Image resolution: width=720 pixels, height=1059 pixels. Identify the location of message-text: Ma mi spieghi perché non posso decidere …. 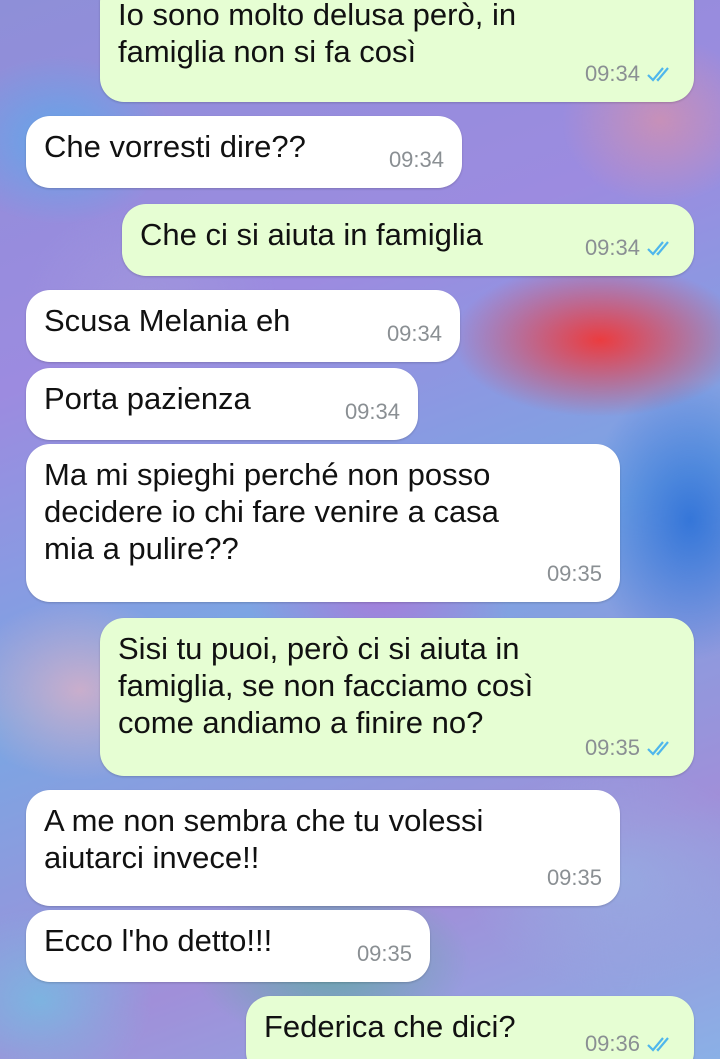
(271, 511).